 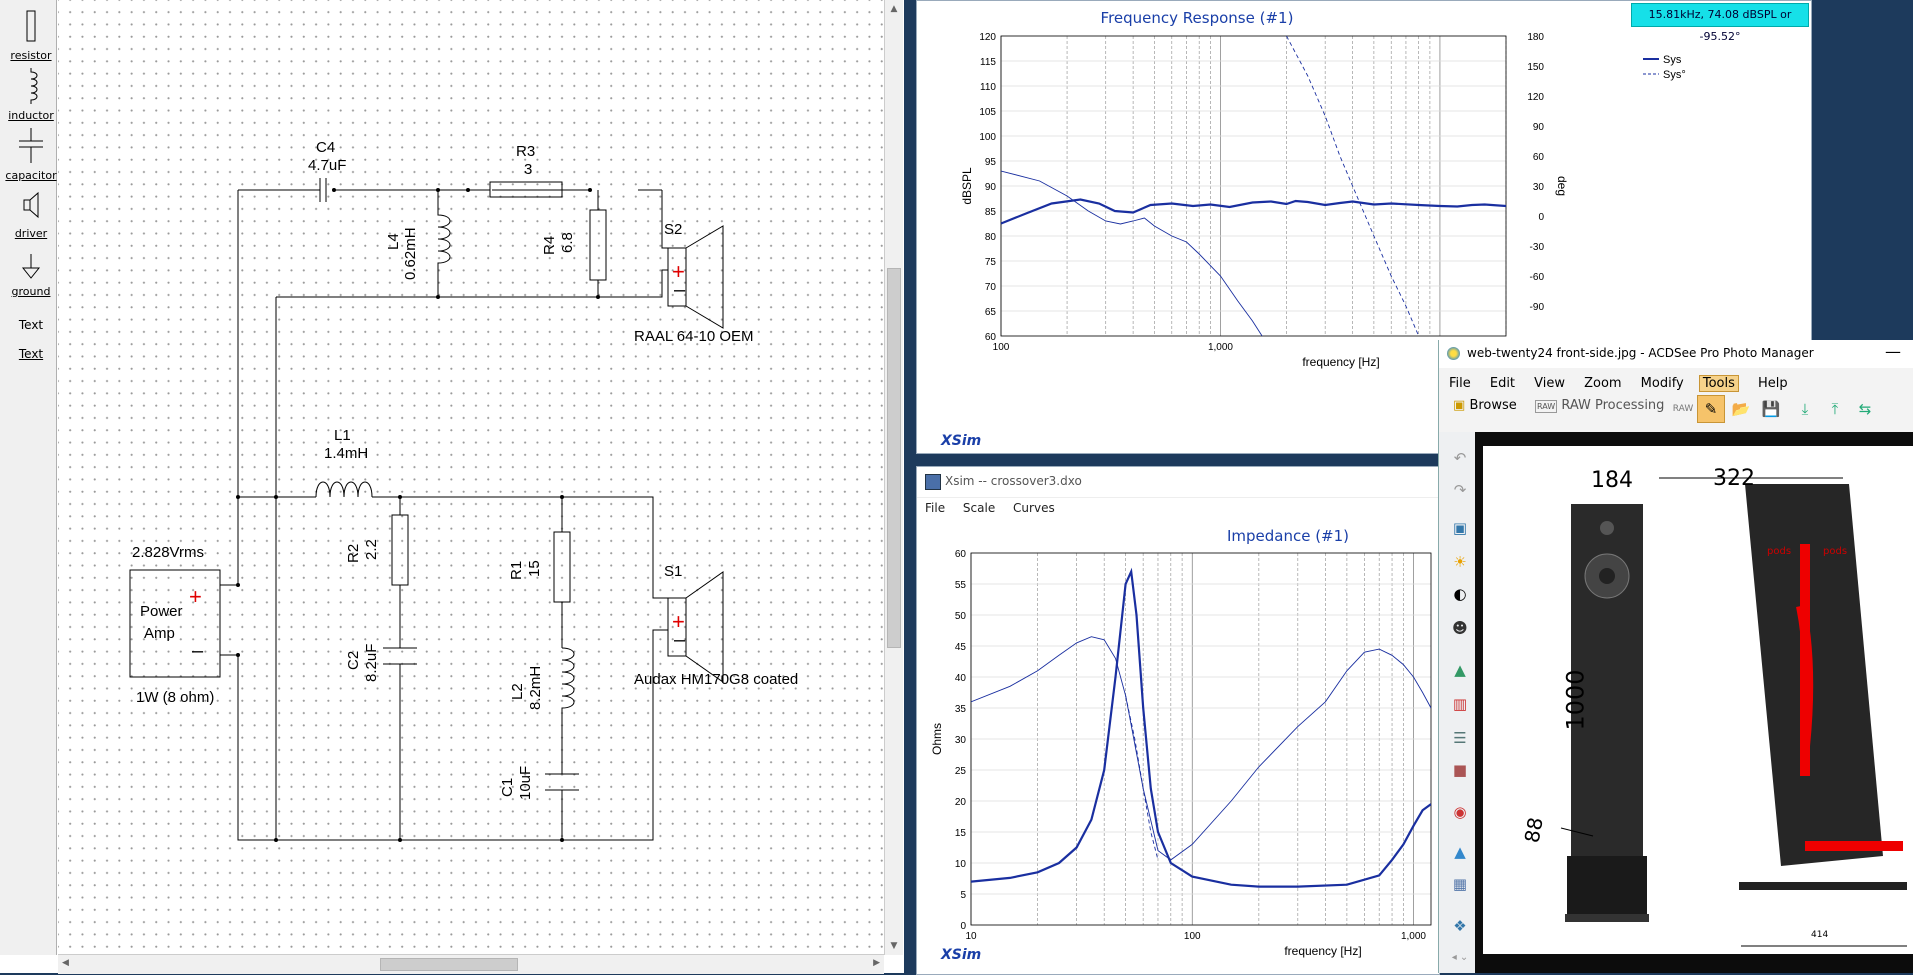 What do you see at coordinates (31, 55) in the screenshot?
I see `palette-resistor-label: resistor` at bounding box center [31, 55].